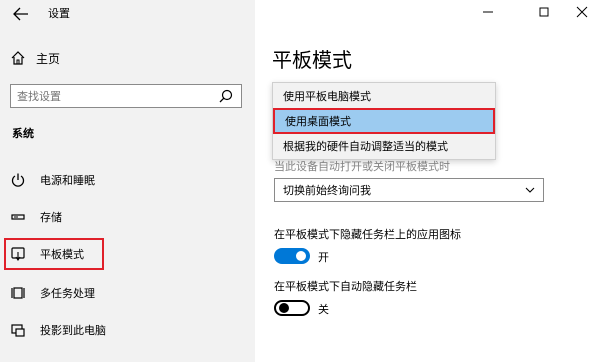  I want to click on home-label: 主页, so click(48, 58).